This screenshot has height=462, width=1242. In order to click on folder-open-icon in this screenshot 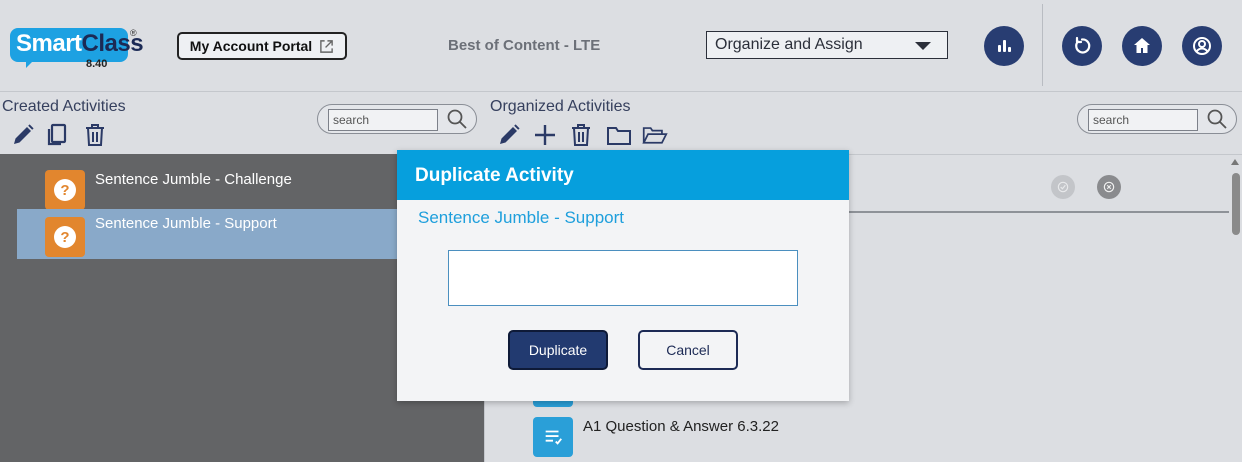, I will do `click(655, 135)`.